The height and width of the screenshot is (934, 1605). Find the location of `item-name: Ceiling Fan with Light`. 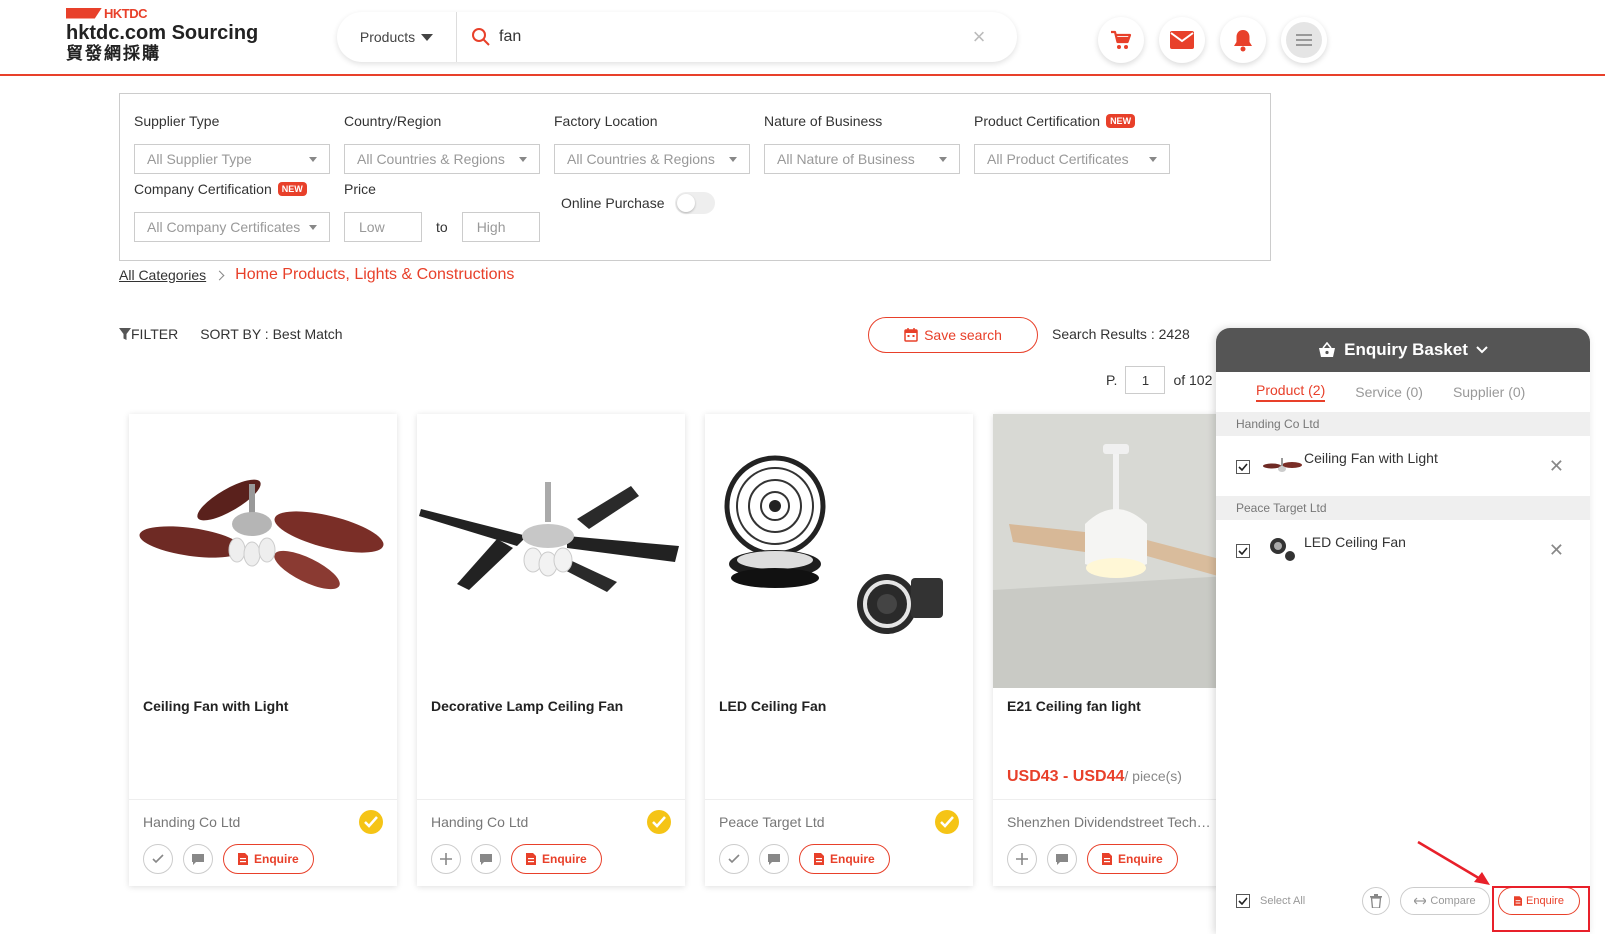

item-name: Ceiling Fan with Light is located at coordinates (1371, 458).